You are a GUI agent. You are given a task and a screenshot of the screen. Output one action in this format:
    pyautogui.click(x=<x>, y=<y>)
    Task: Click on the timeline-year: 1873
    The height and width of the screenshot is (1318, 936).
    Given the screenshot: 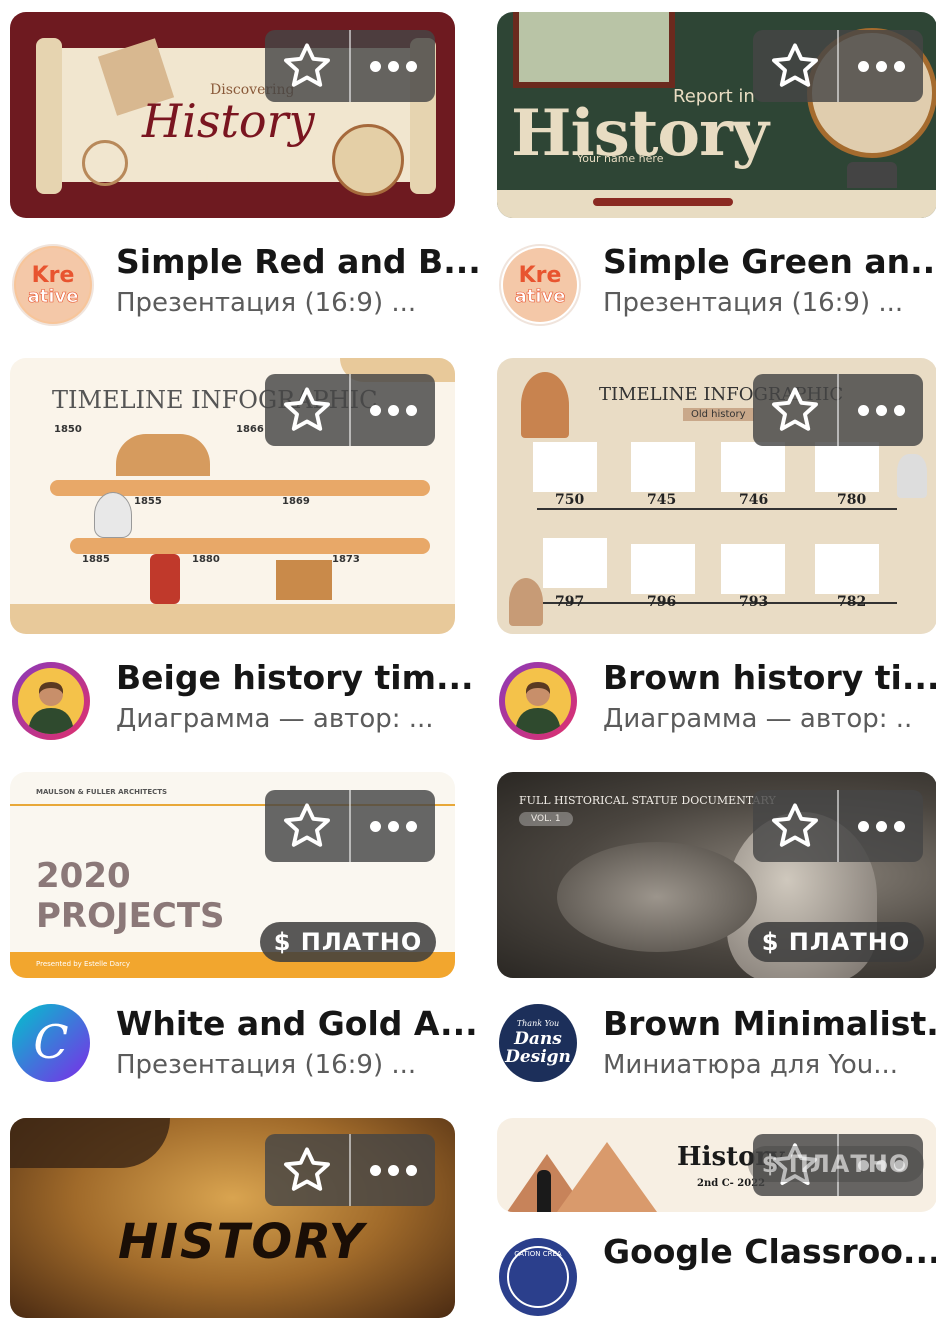 What is the action you would take?
    pyautogui.click(x=346, y=559)
    